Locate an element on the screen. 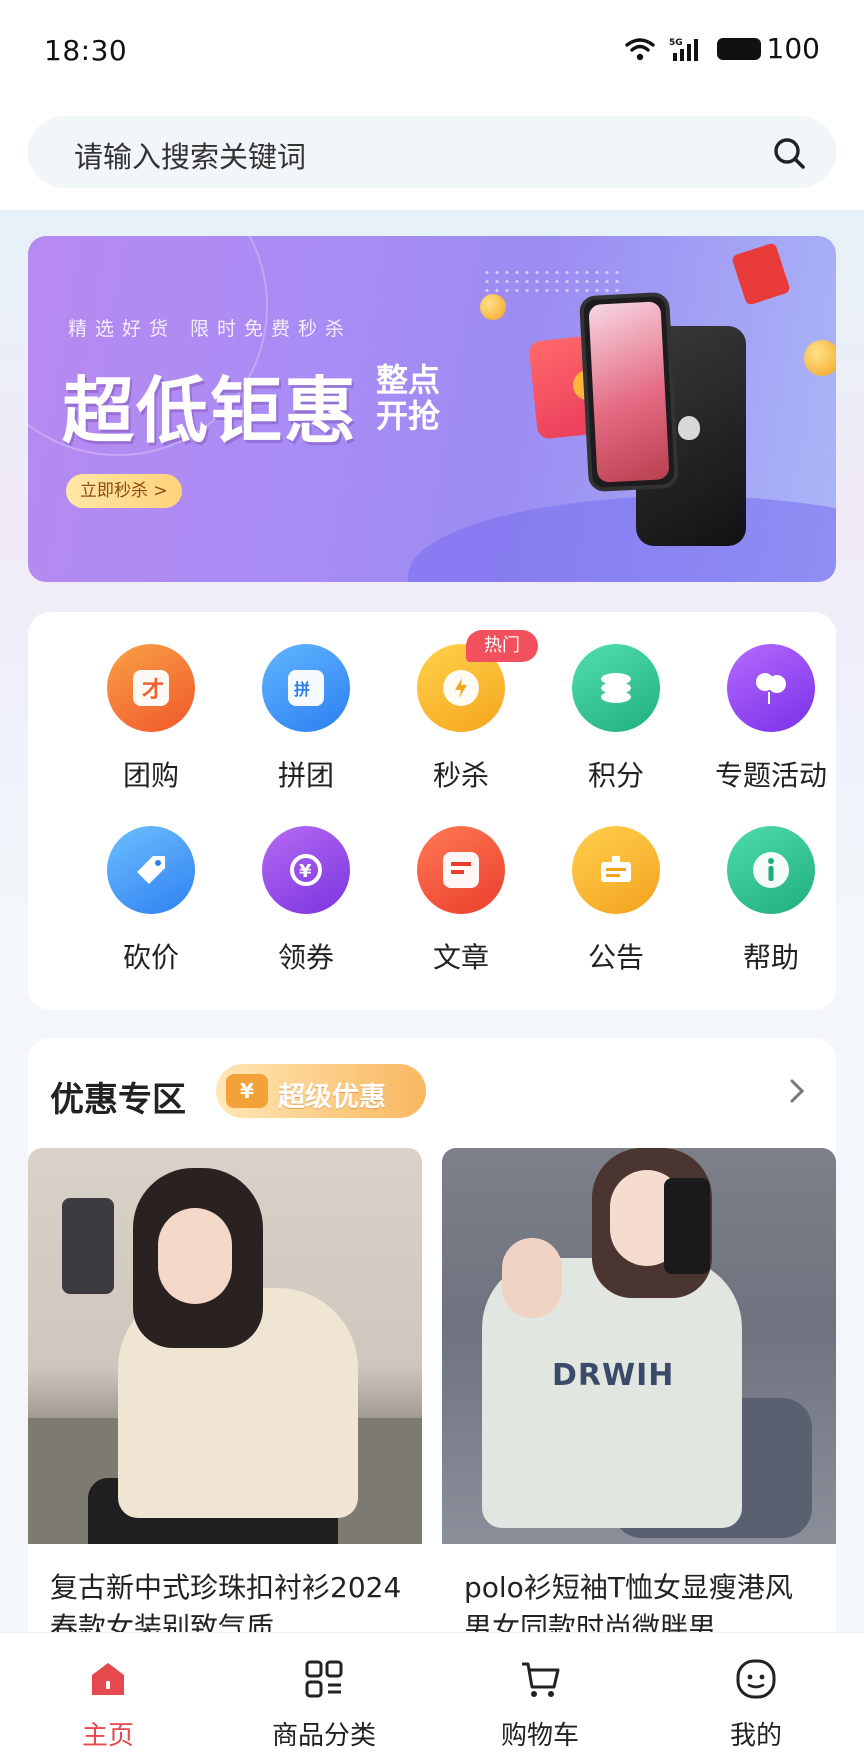  search-input: 请输入搜索关键词 is located at coordinates (432, 152).